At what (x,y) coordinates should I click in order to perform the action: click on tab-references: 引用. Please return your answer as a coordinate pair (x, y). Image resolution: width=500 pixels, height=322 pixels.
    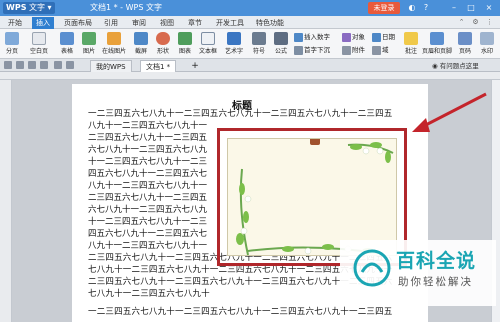
    Looking at the image, I should click on (111, 23).